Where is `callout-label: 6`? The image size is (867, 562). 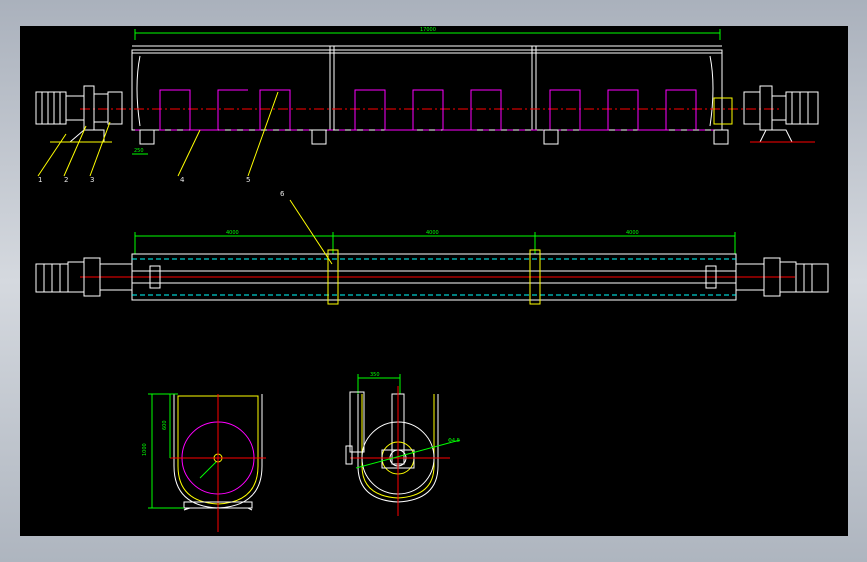 callout-label: 6 is located at coordinates (282, 194).